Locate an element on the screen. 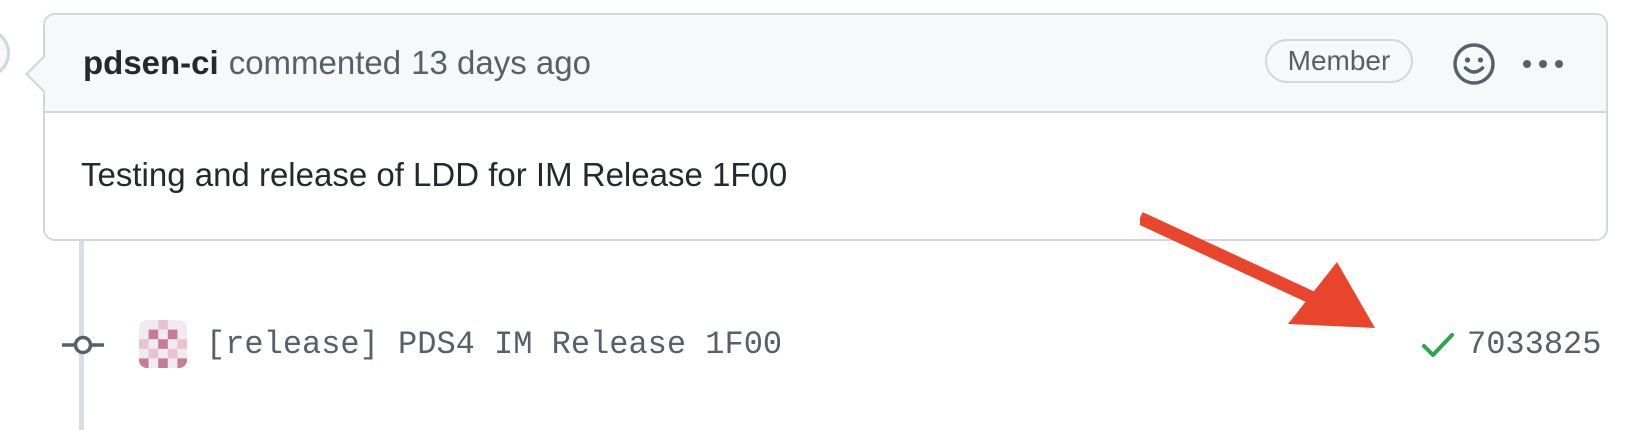 The image size is (1640, 430). comment-action-text: commented is located at coordinates (315, 62).